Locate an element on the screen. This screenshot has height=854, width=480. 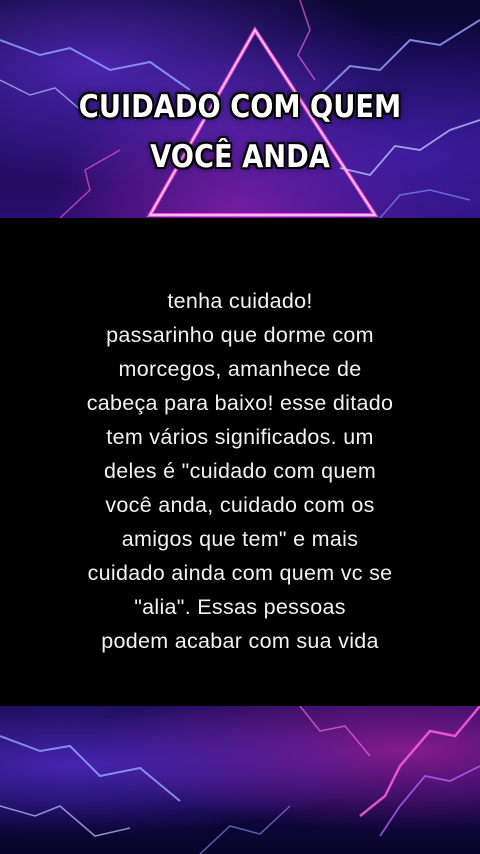
headline: CUIDADO COM QUEM VOCÊ ANDA is located at coordinates (240, 132).